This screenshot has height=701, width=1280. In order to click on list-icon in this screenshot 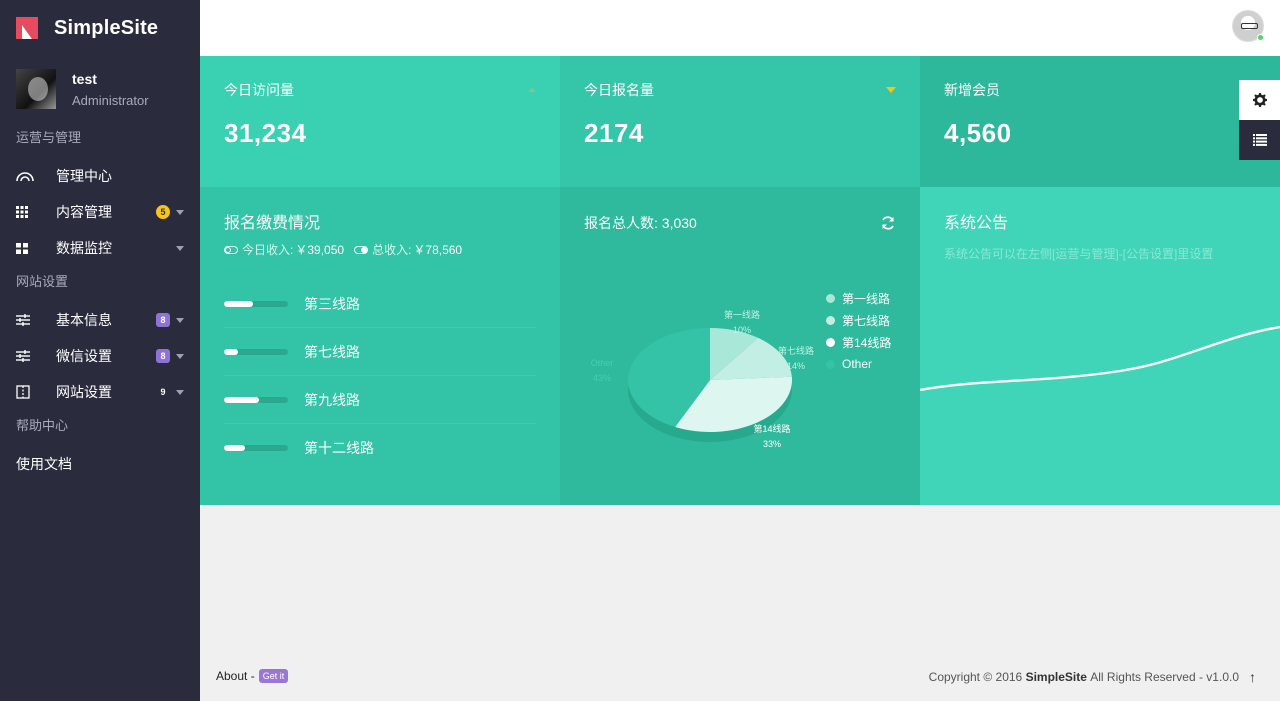, I will do `click(1259, 140)`.